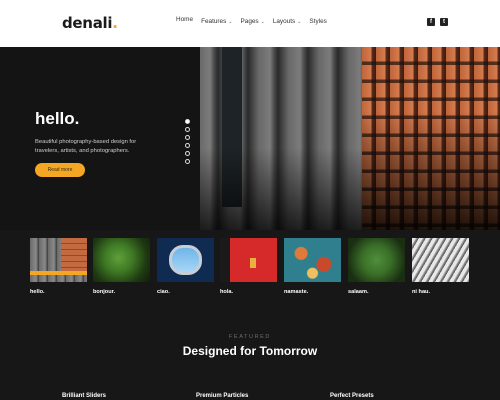 Image resolution: width=500 pixels, height=400 pixels. What do you see at coordinates (358, 292) in the screenshot?
I see `thumbnail-caption: salaam.` at bounding box center [358, 292].